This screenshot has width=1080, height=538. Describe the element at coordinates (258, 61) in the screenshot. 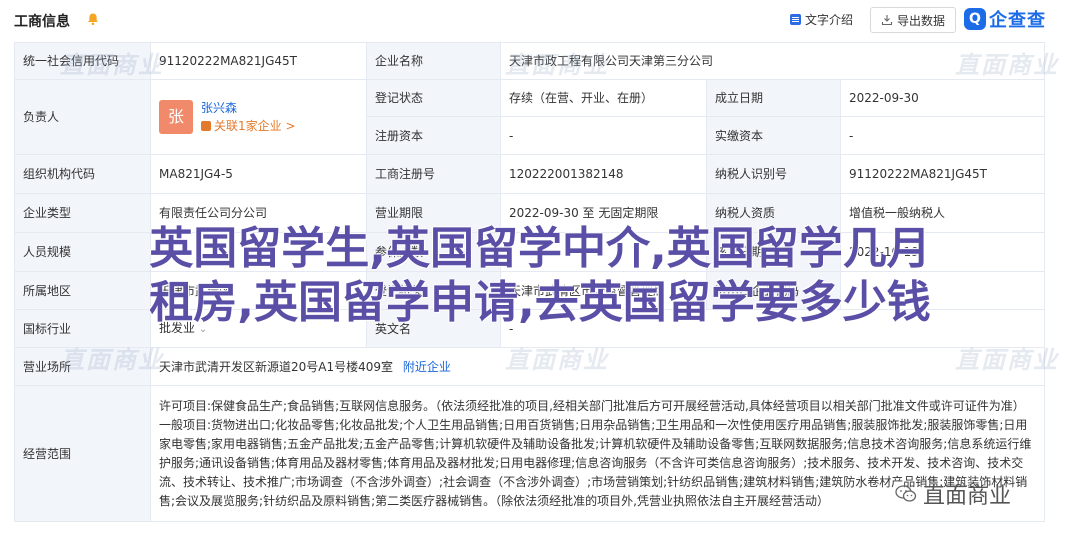

I see `credit-code-value: 91120222MA821JG45T` at that location.